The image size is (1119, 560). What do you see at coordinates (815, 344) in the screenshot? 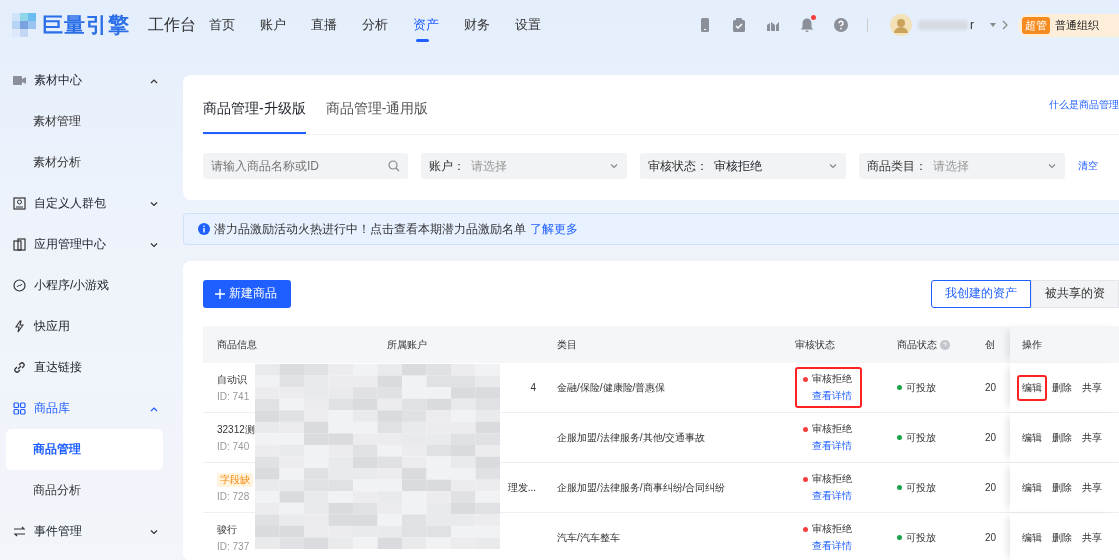
I see `column-header: 审核状态` at bounding box center [815, 344].